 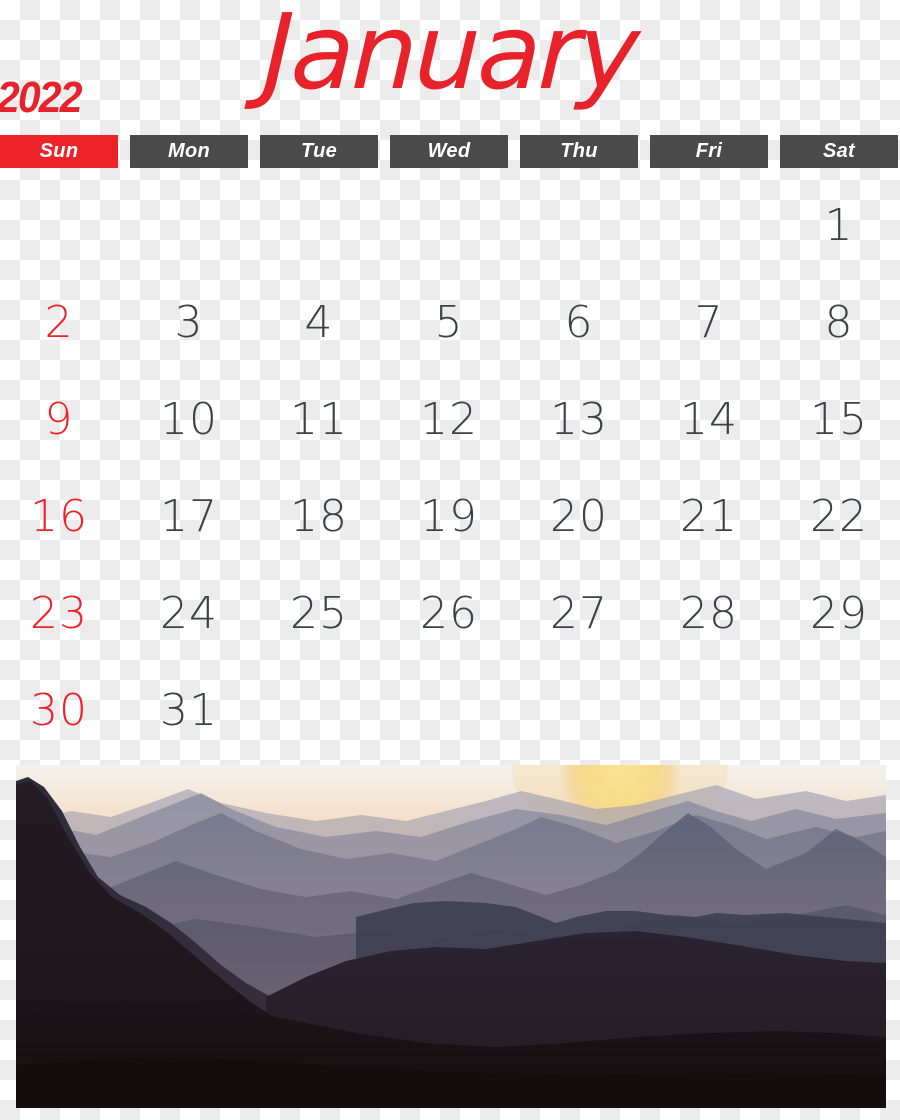 What do you see at coordinates (59, 151) in the screenshot?
I see `weekday-header-sun: Sun` at bounding box center [59, 151].